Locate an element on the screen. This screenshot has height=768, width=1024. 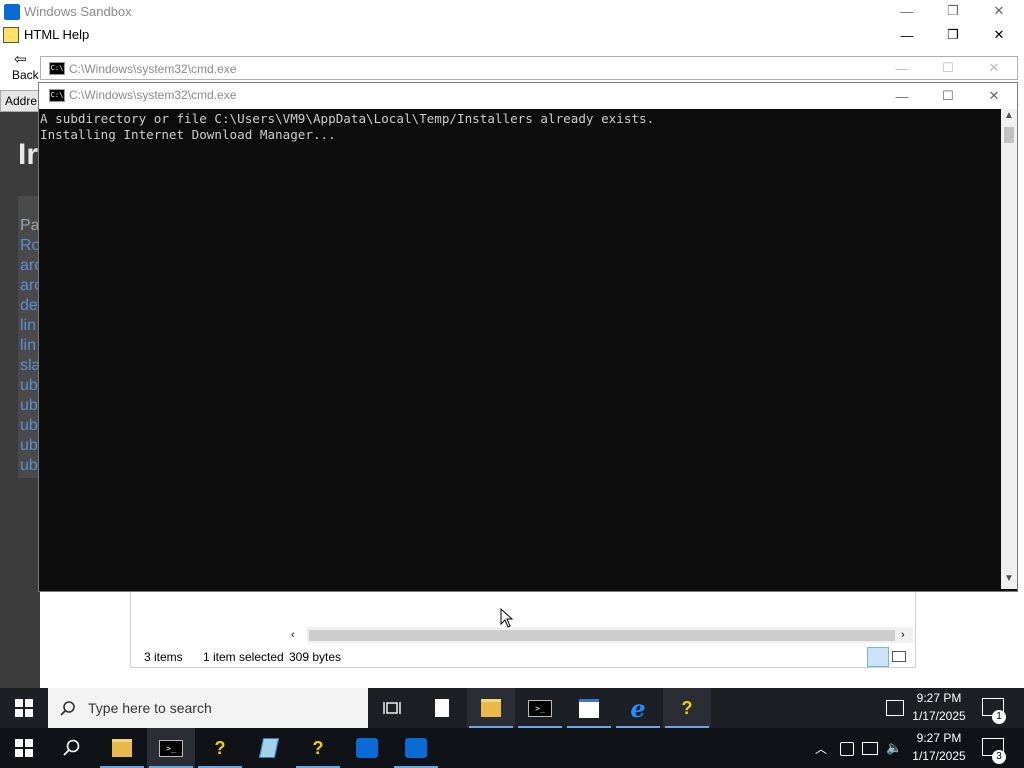
taskbar-help-button: ? is located at coordinates (687, 708).